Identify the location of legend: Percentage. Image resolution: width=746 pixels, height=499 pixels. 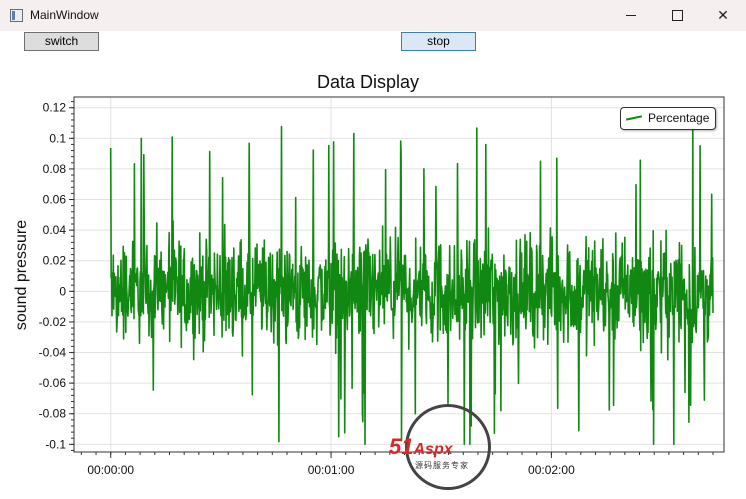
(668, 118).